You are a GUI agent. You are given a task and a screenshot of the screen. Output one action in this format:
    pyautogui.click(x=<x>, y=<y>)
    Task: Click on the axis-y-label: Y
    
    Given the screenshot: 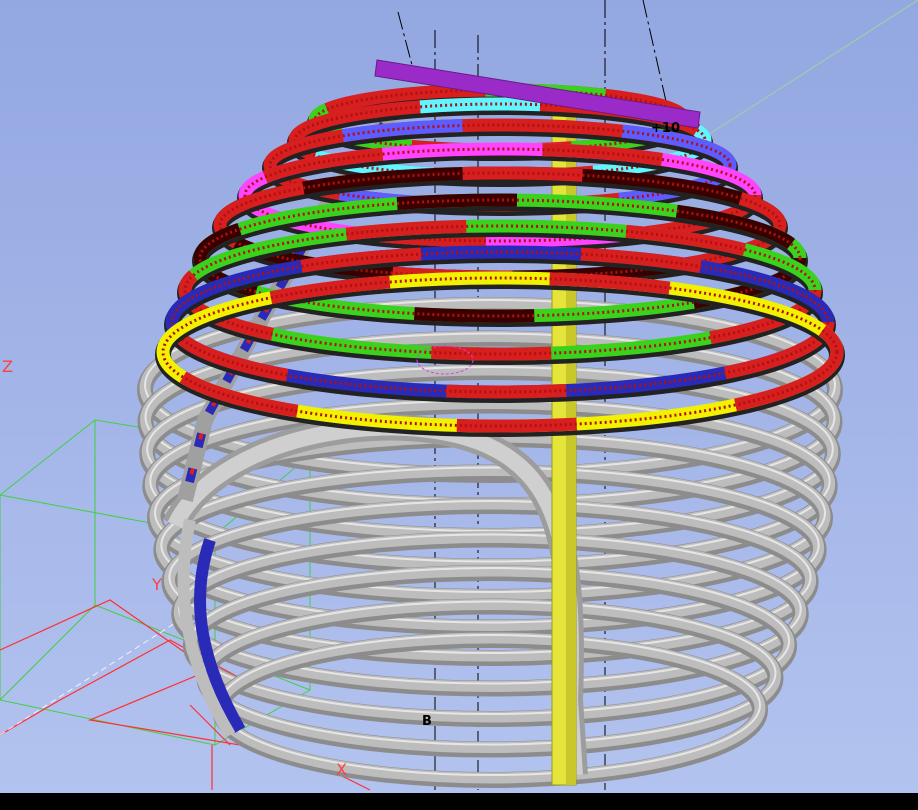 What is the action you would take?
    pyautogui.click(x=156, y=584)
    